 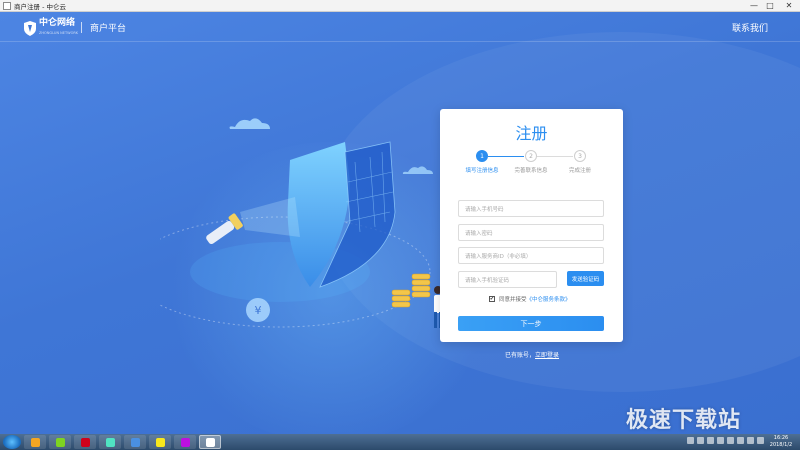 I want to click on step-2-label: 完善联系信息, so click(x=531, y=171).